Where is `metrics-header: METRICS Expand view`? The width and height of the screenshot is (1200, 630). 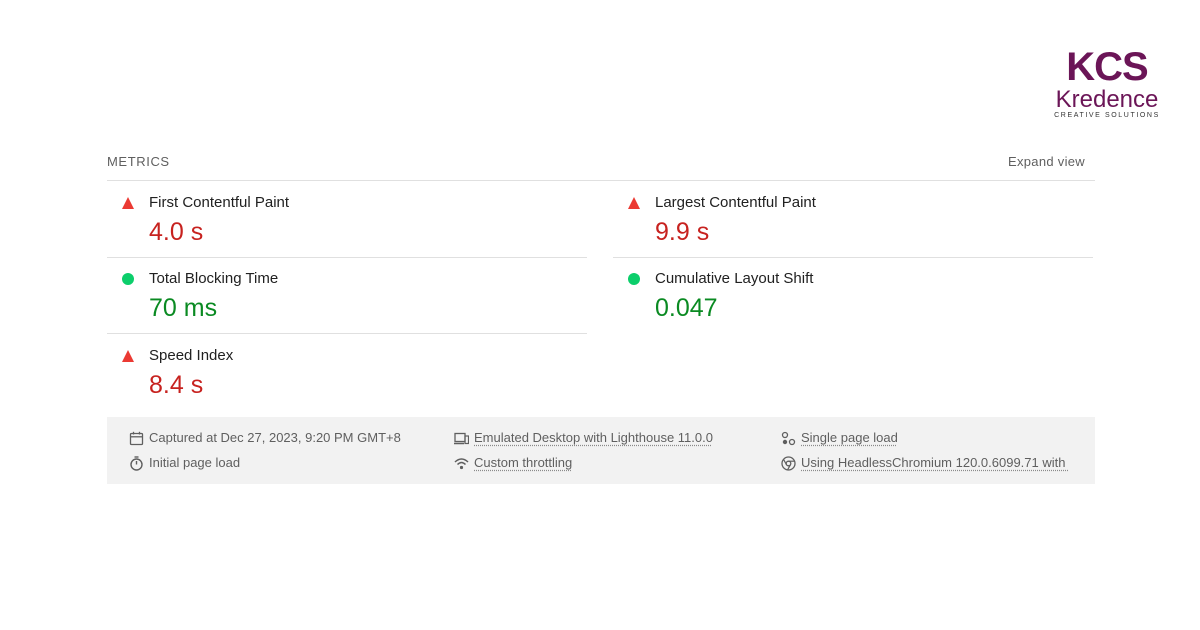
metrics-header: METRICS Expand view is located at coordinates (601, 165).